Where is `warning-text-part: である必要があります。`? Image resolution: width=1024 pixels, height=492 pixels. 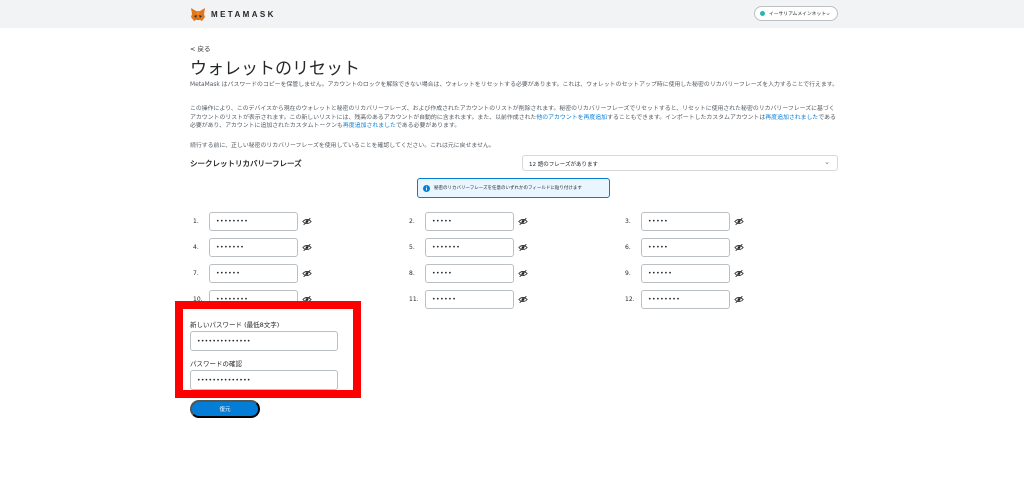
warning-text-part: である必要があります。 is located at coordinates (428, 126).